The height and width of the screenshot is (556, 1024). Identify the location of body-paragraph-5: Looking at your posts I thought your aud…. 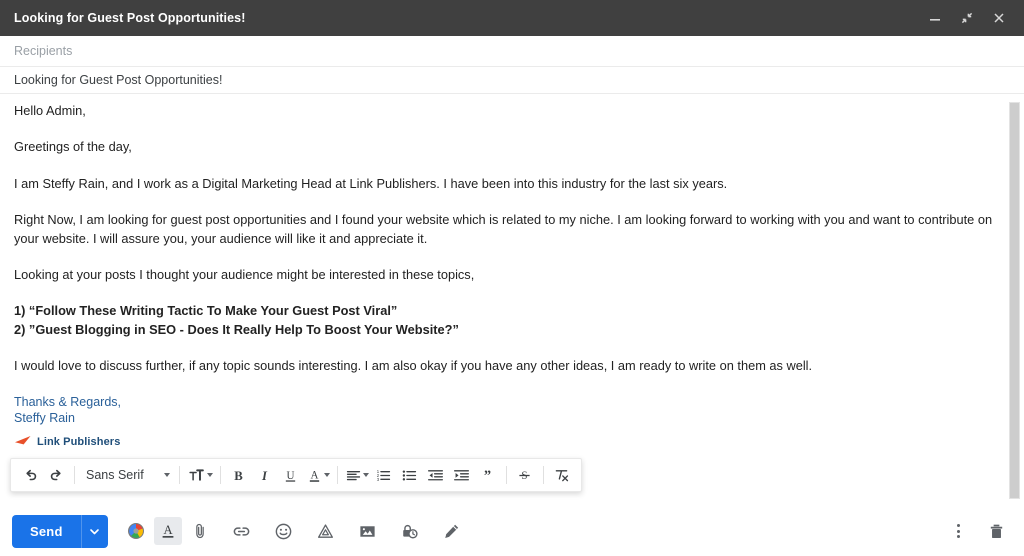
(244, 275).